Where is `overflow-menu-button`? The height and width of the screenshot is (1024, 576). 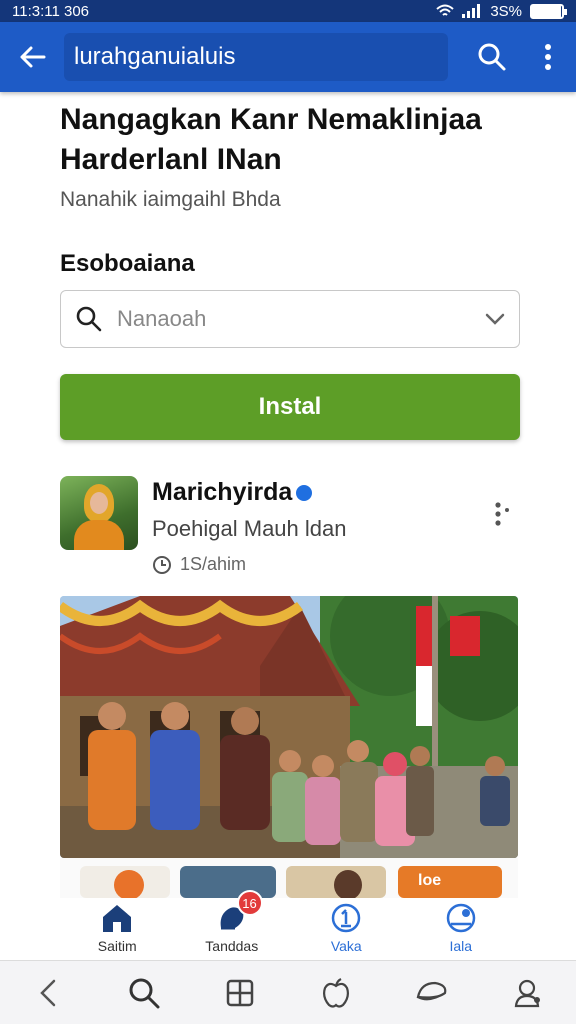
overflow-menu-button is located at coordinates (548, 57).